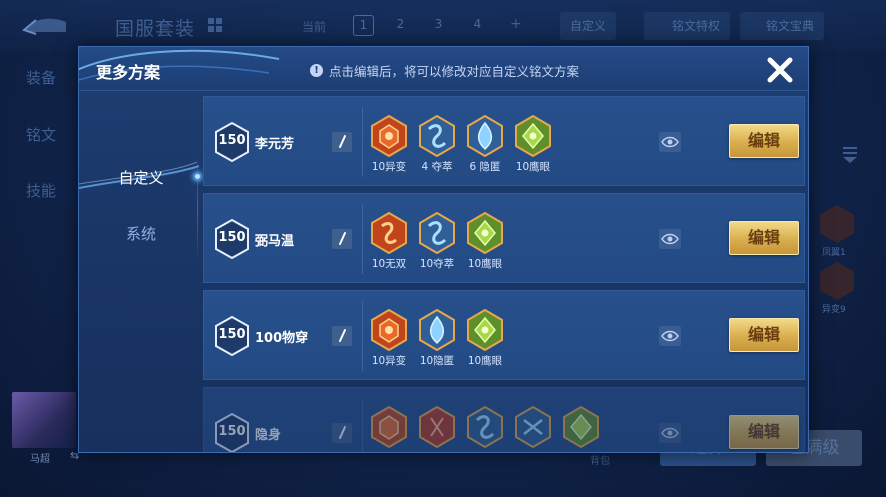 The height and width of the screenshot is (497, 886). I want to click on scheme-name: 弼马温, so click(275, 241).